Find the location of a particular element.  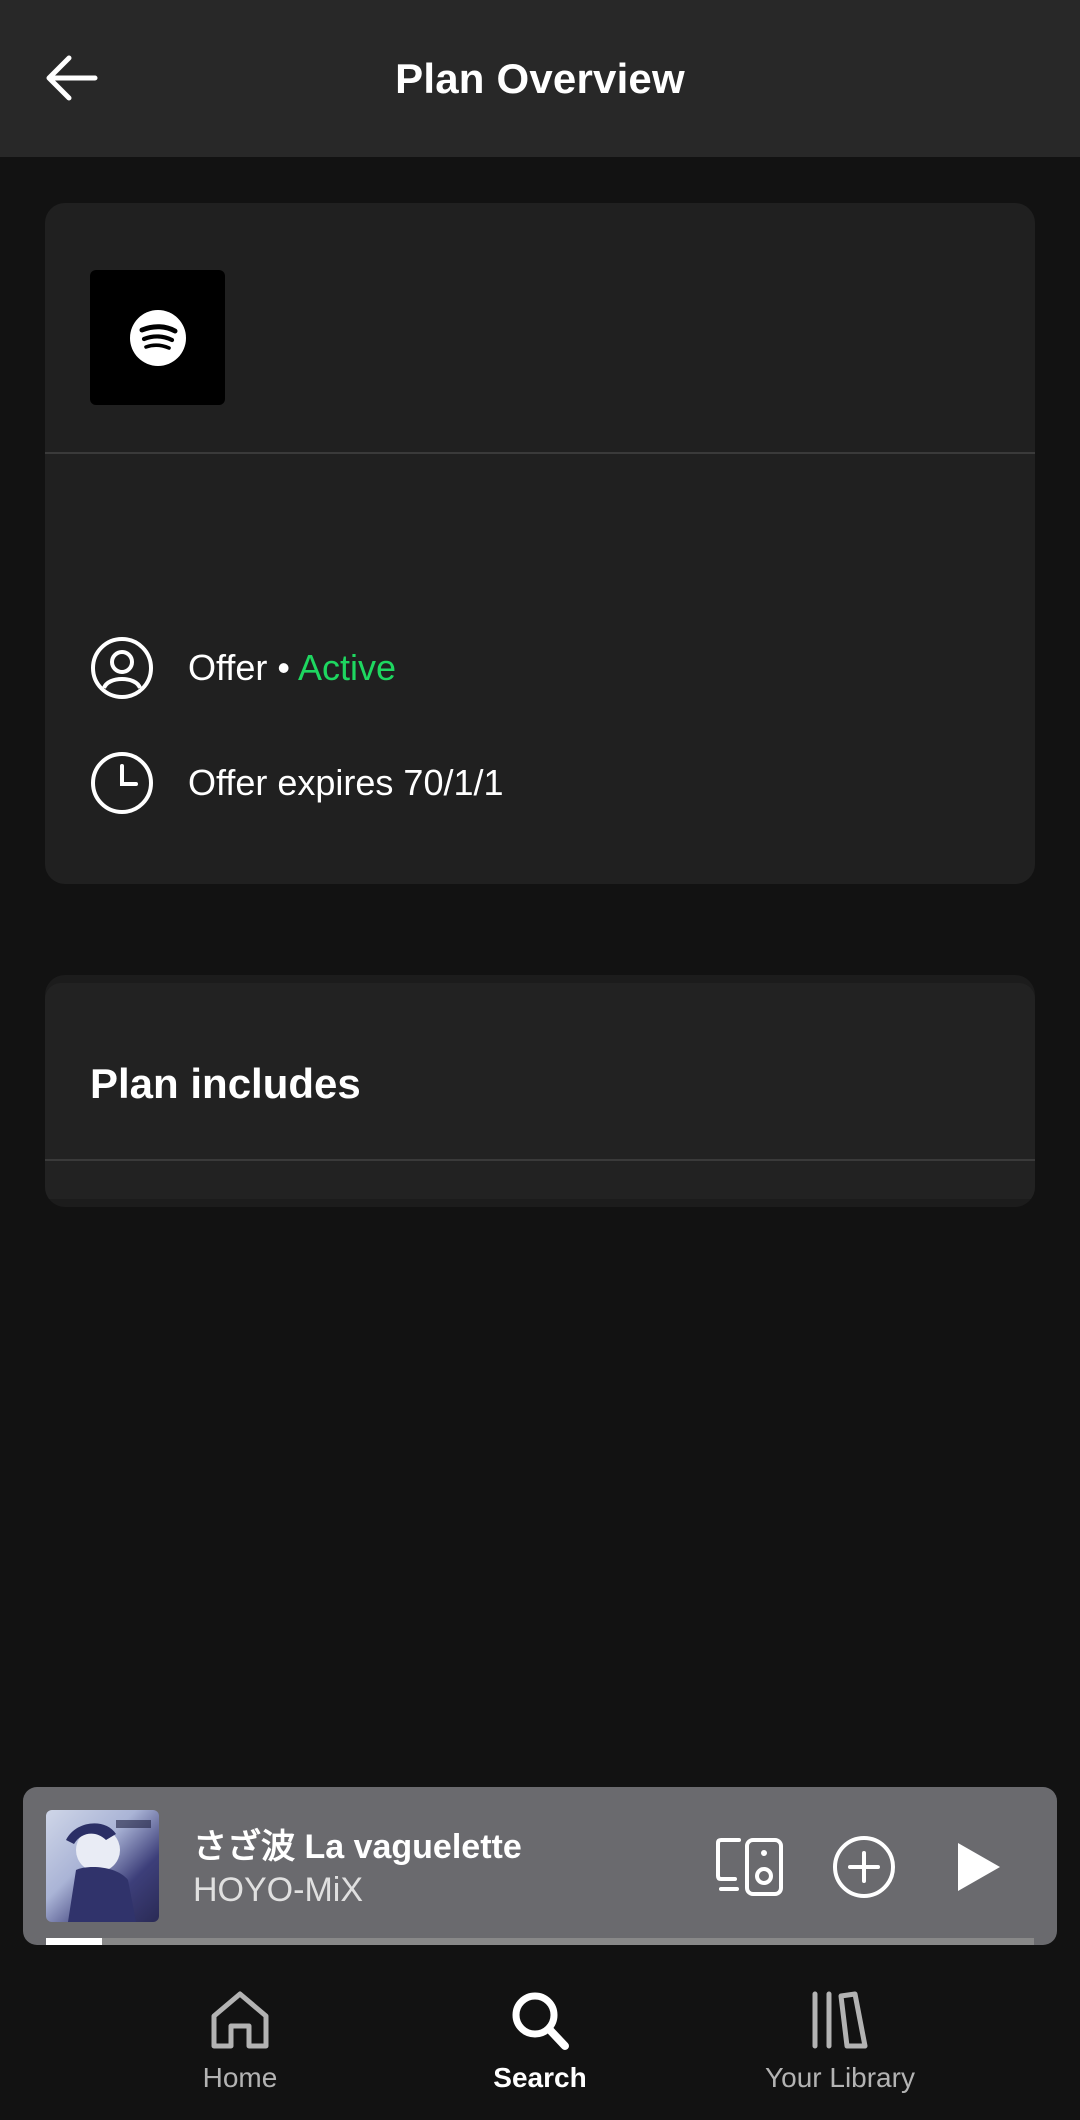

spotify-logo-icon is located at coordinates (157, 337).